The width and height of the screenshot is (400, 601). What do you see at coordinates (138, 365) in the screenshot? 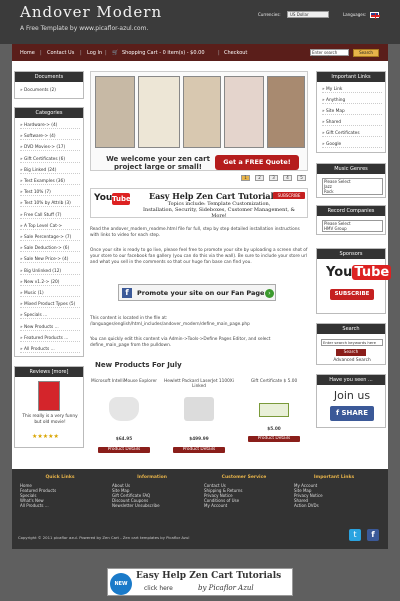
I see `new-products-title: New Products For July` at bounding box center [138, 365].